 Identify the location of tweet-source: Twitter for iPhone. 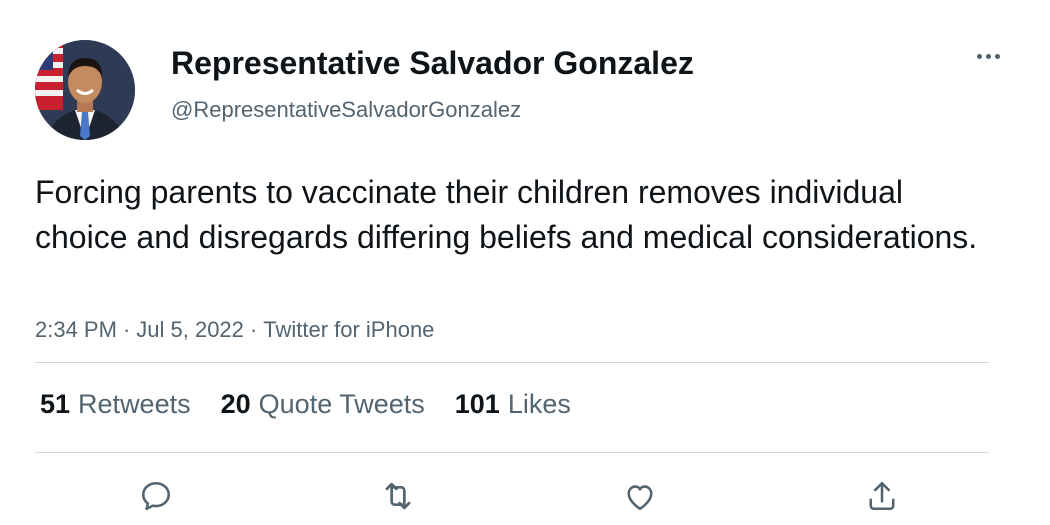
(348, 329).